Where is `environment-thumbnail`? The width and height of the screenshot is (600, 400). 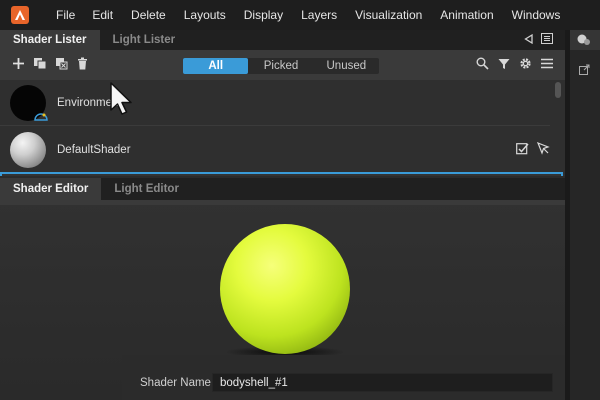
environment-thumbnail is located at coordinates (29, 102).